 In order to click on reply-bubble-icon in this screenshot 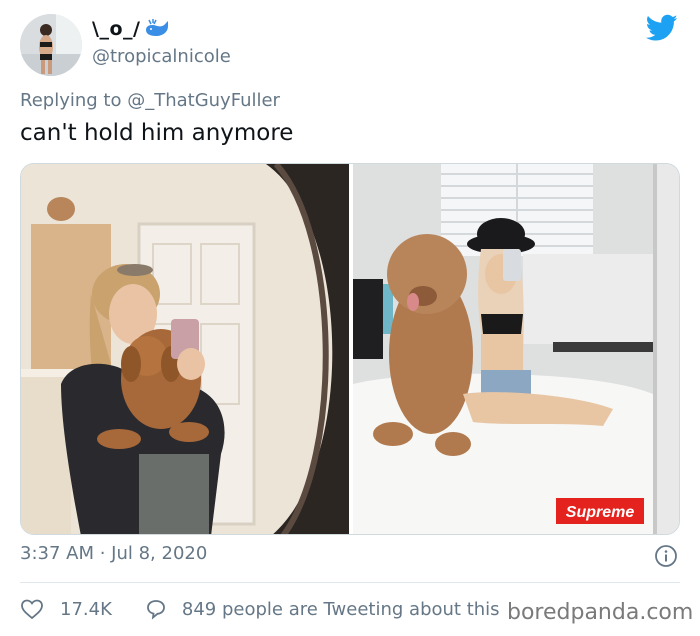, I will do `click(156, 609)`.